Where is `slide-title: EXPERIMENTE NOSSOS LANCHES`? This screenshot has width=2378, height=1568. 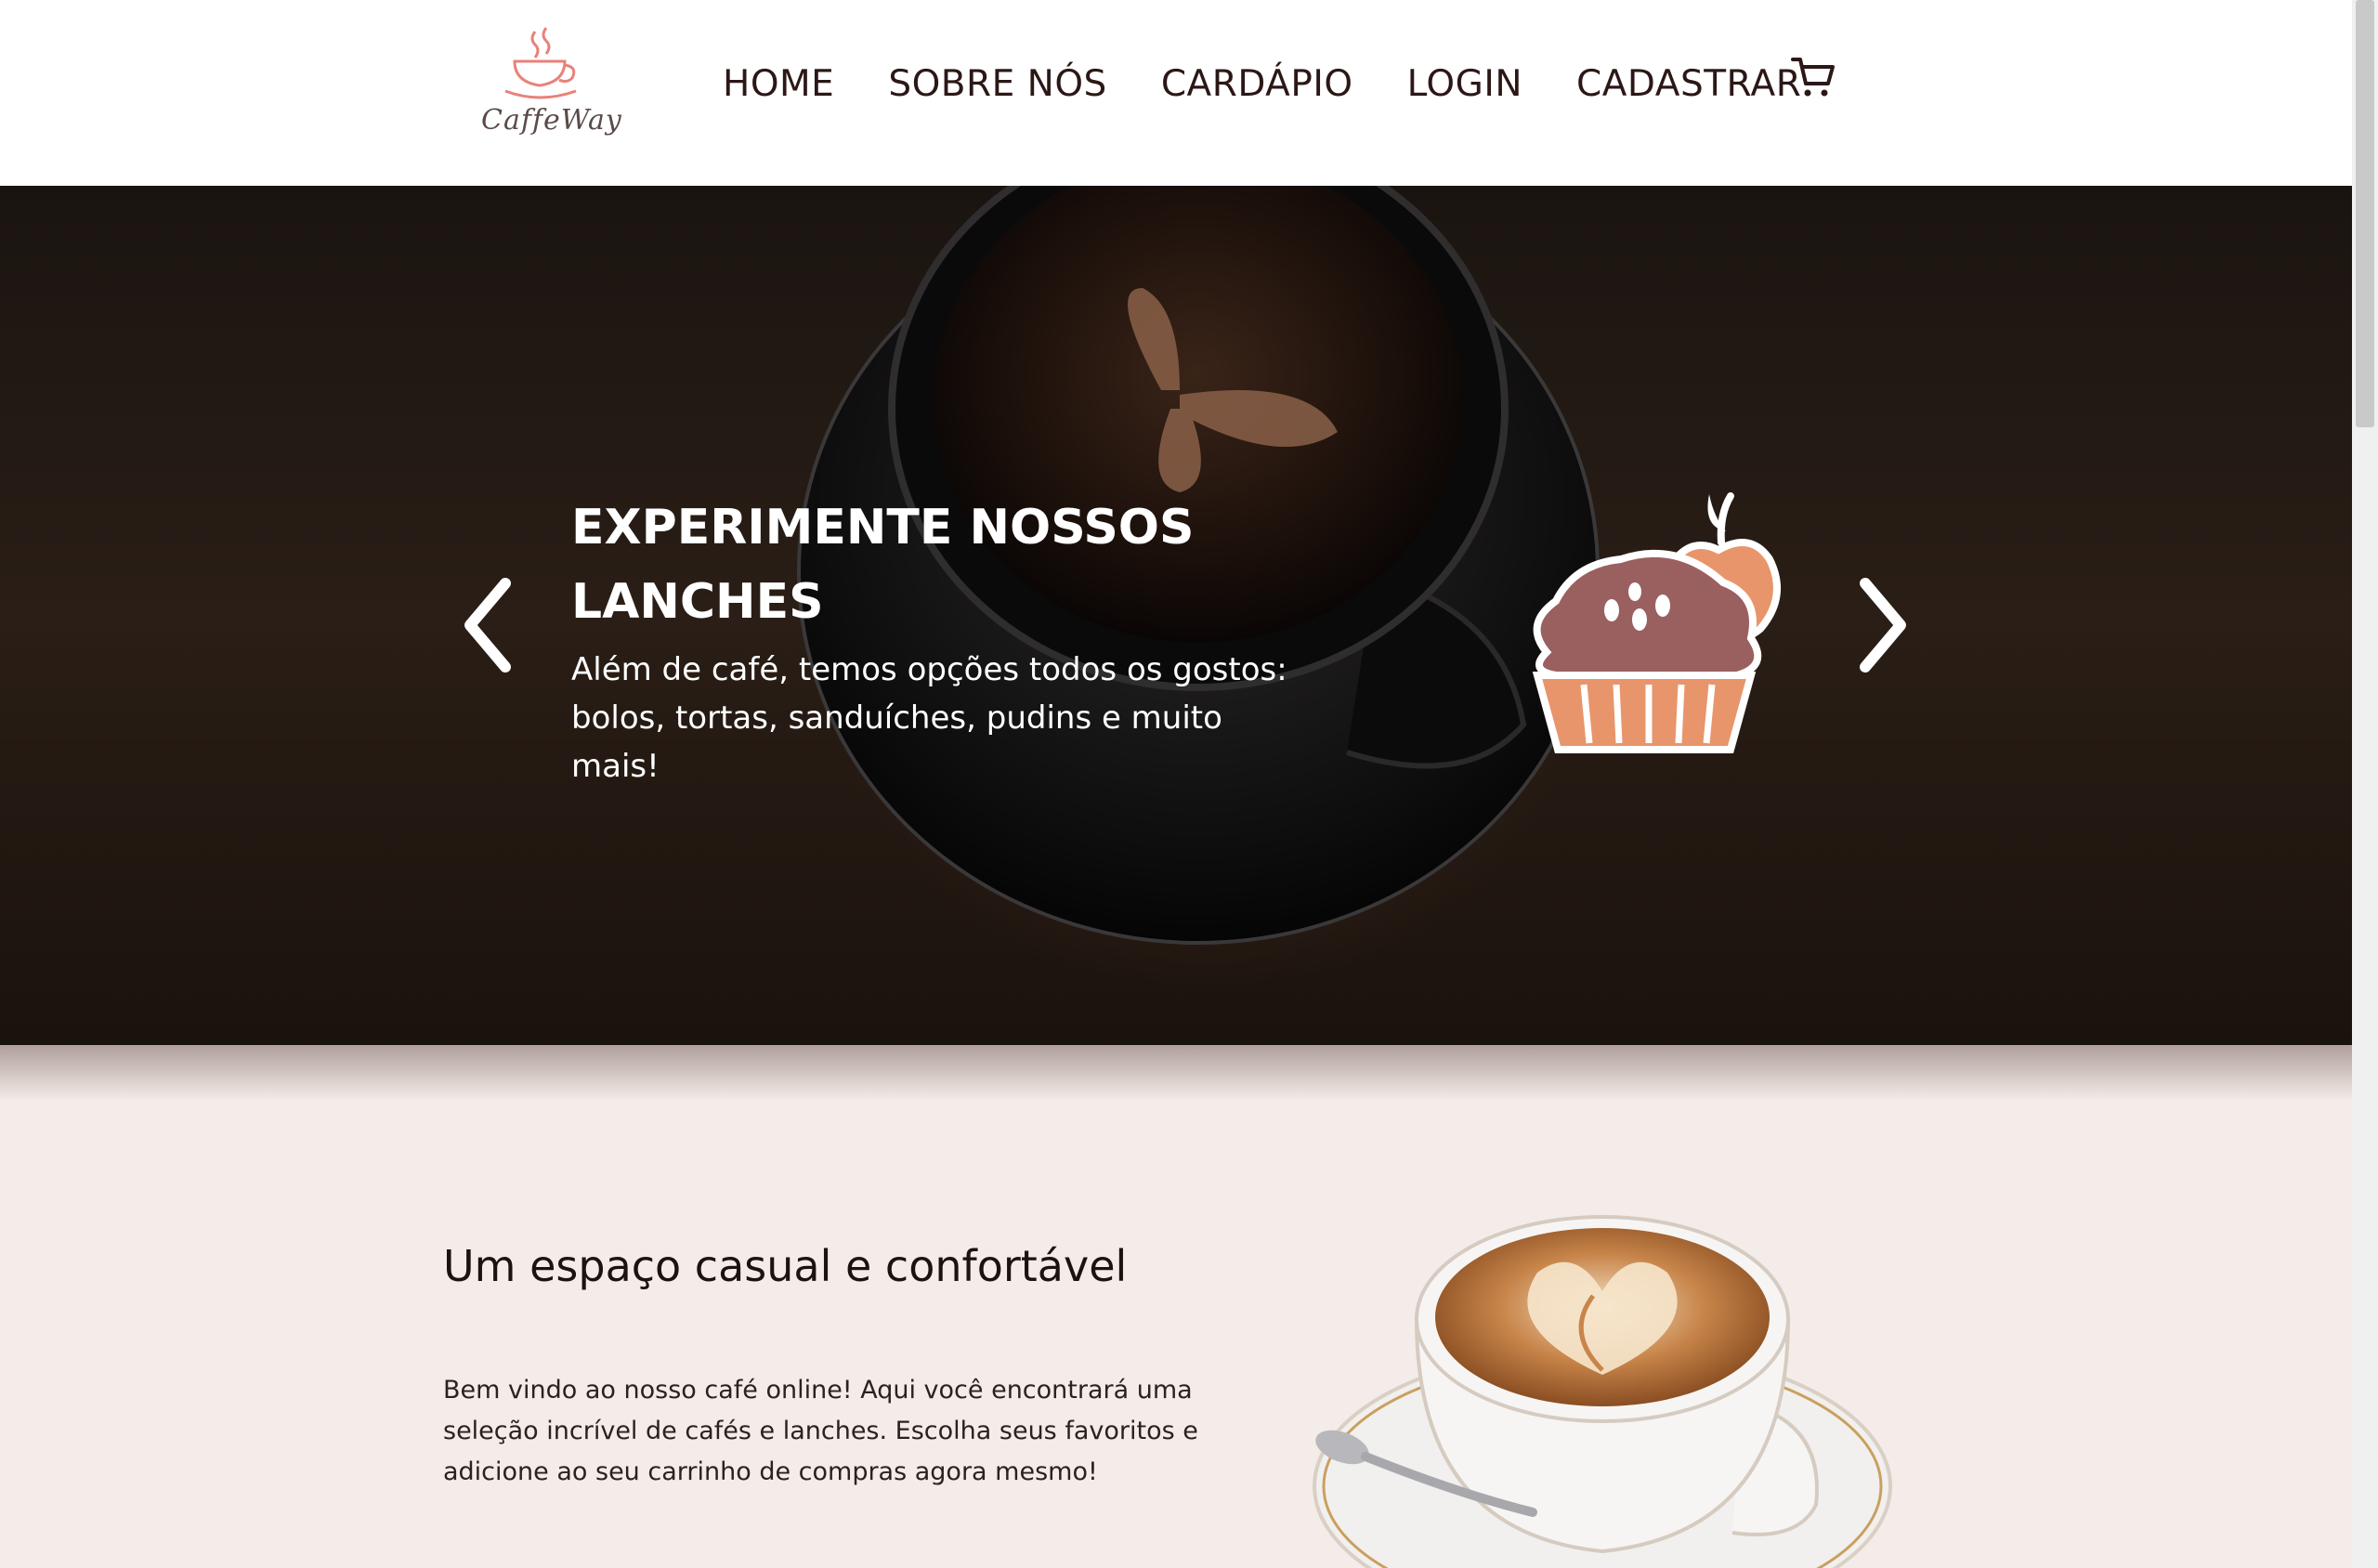
slide-title: EXPERIMENTE NOSSOS LANCHES is located at coordinates (883, 565).